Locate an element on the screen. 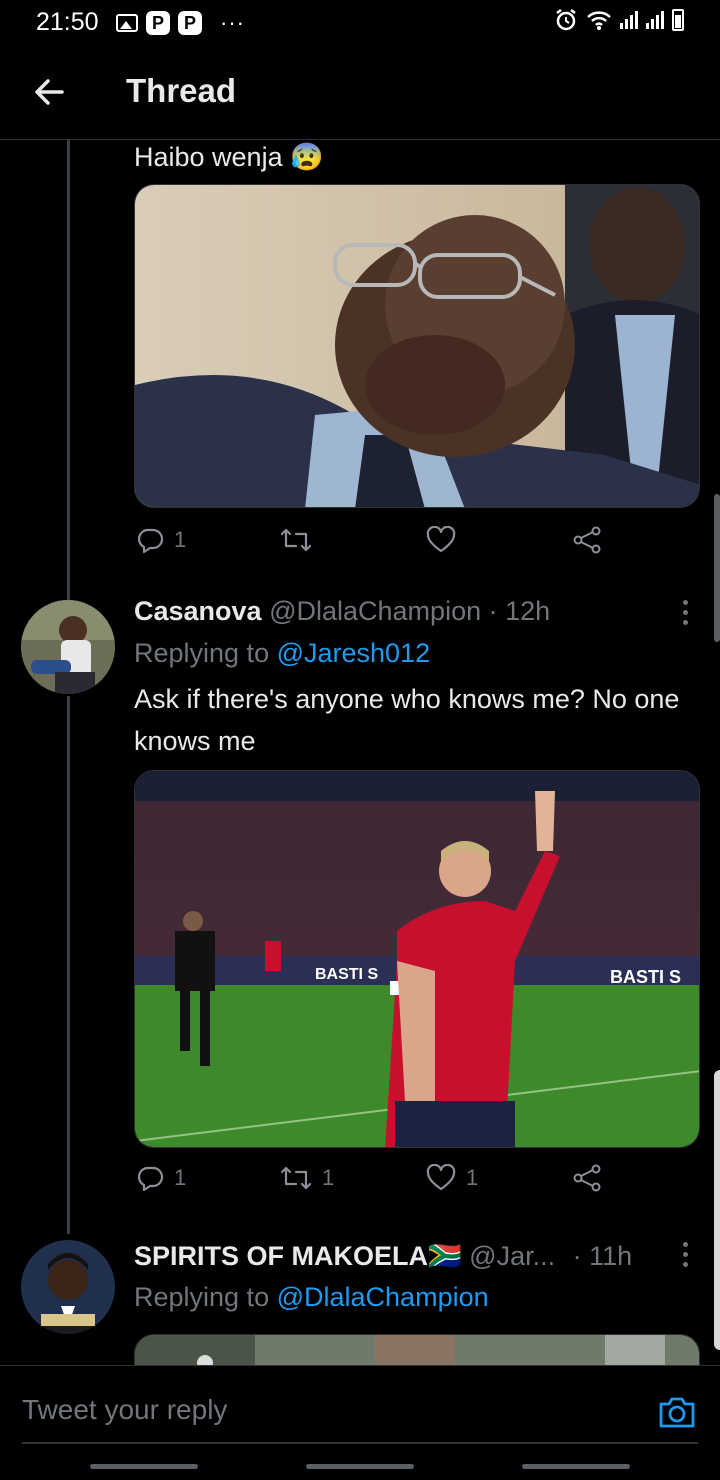 The height and width of the screenshot is (1480, 720). tweet-header: SPIRITS OF MAKOELA🇿🇦 @Jar... · 11h is located at coordinates (394, 1256).